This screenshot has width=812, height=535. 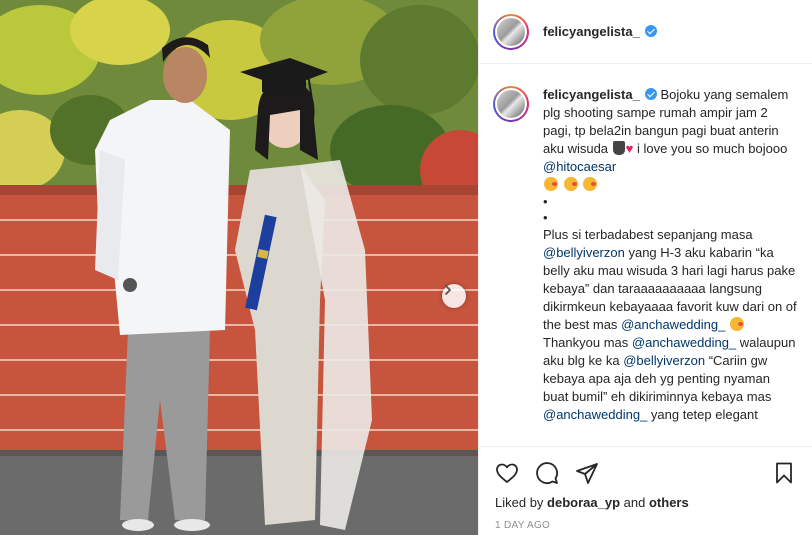 I want to click on likes-and: and, so click(x=634, y=502).